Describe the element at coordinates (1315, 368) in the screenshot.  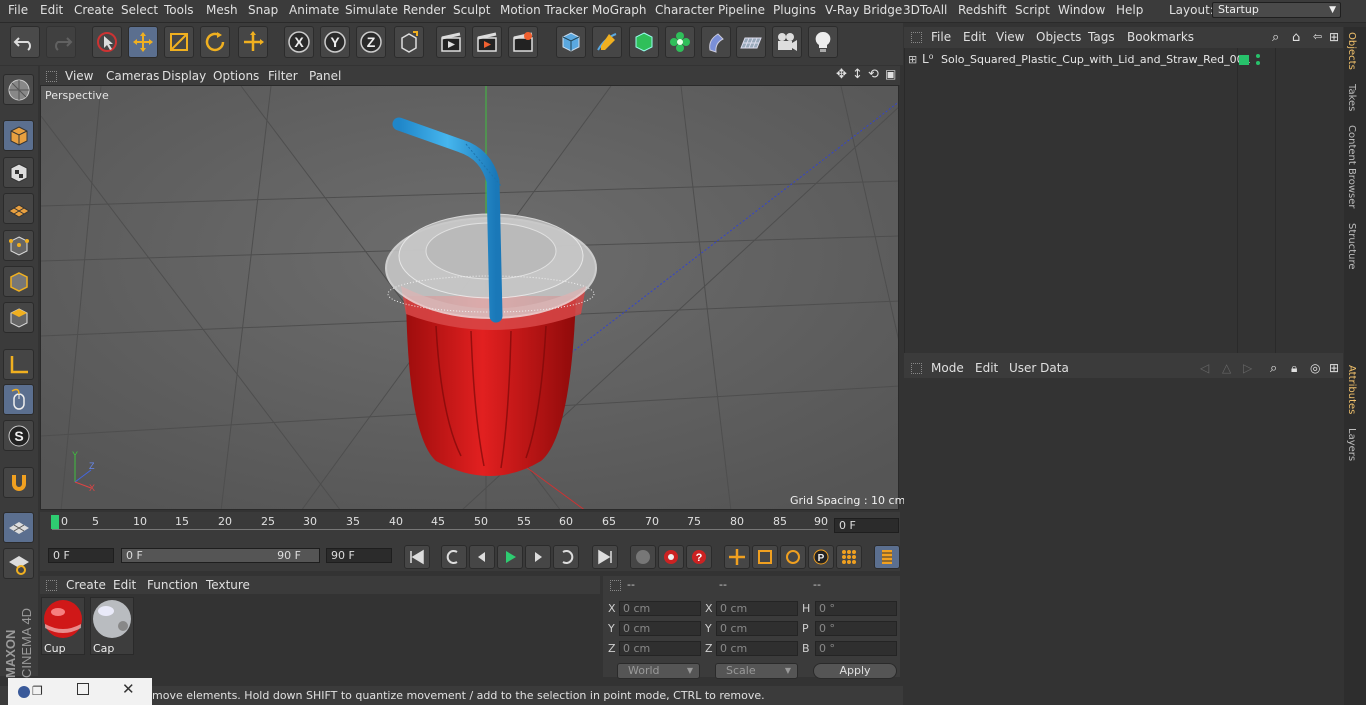
I see `target-icon: ◎` at that location.